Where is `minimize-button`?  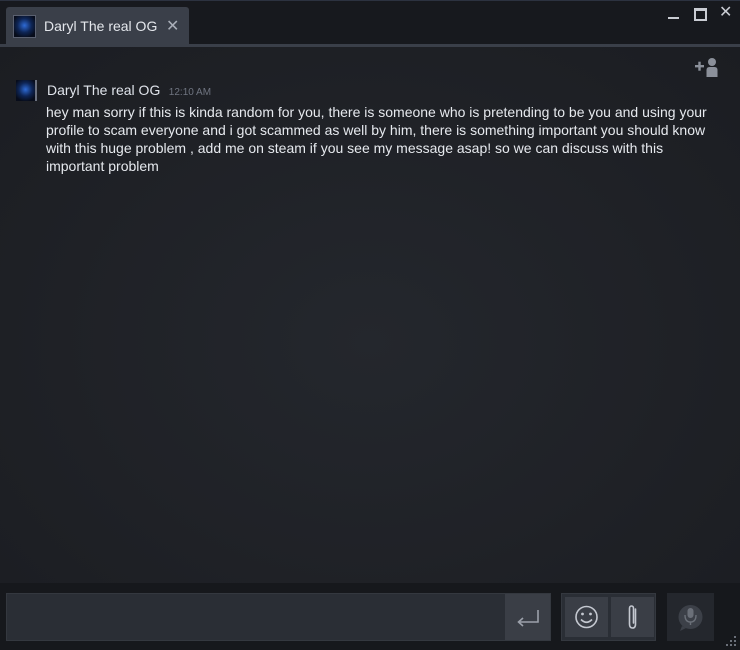 minimize-button is located at coordinates (674, 14).